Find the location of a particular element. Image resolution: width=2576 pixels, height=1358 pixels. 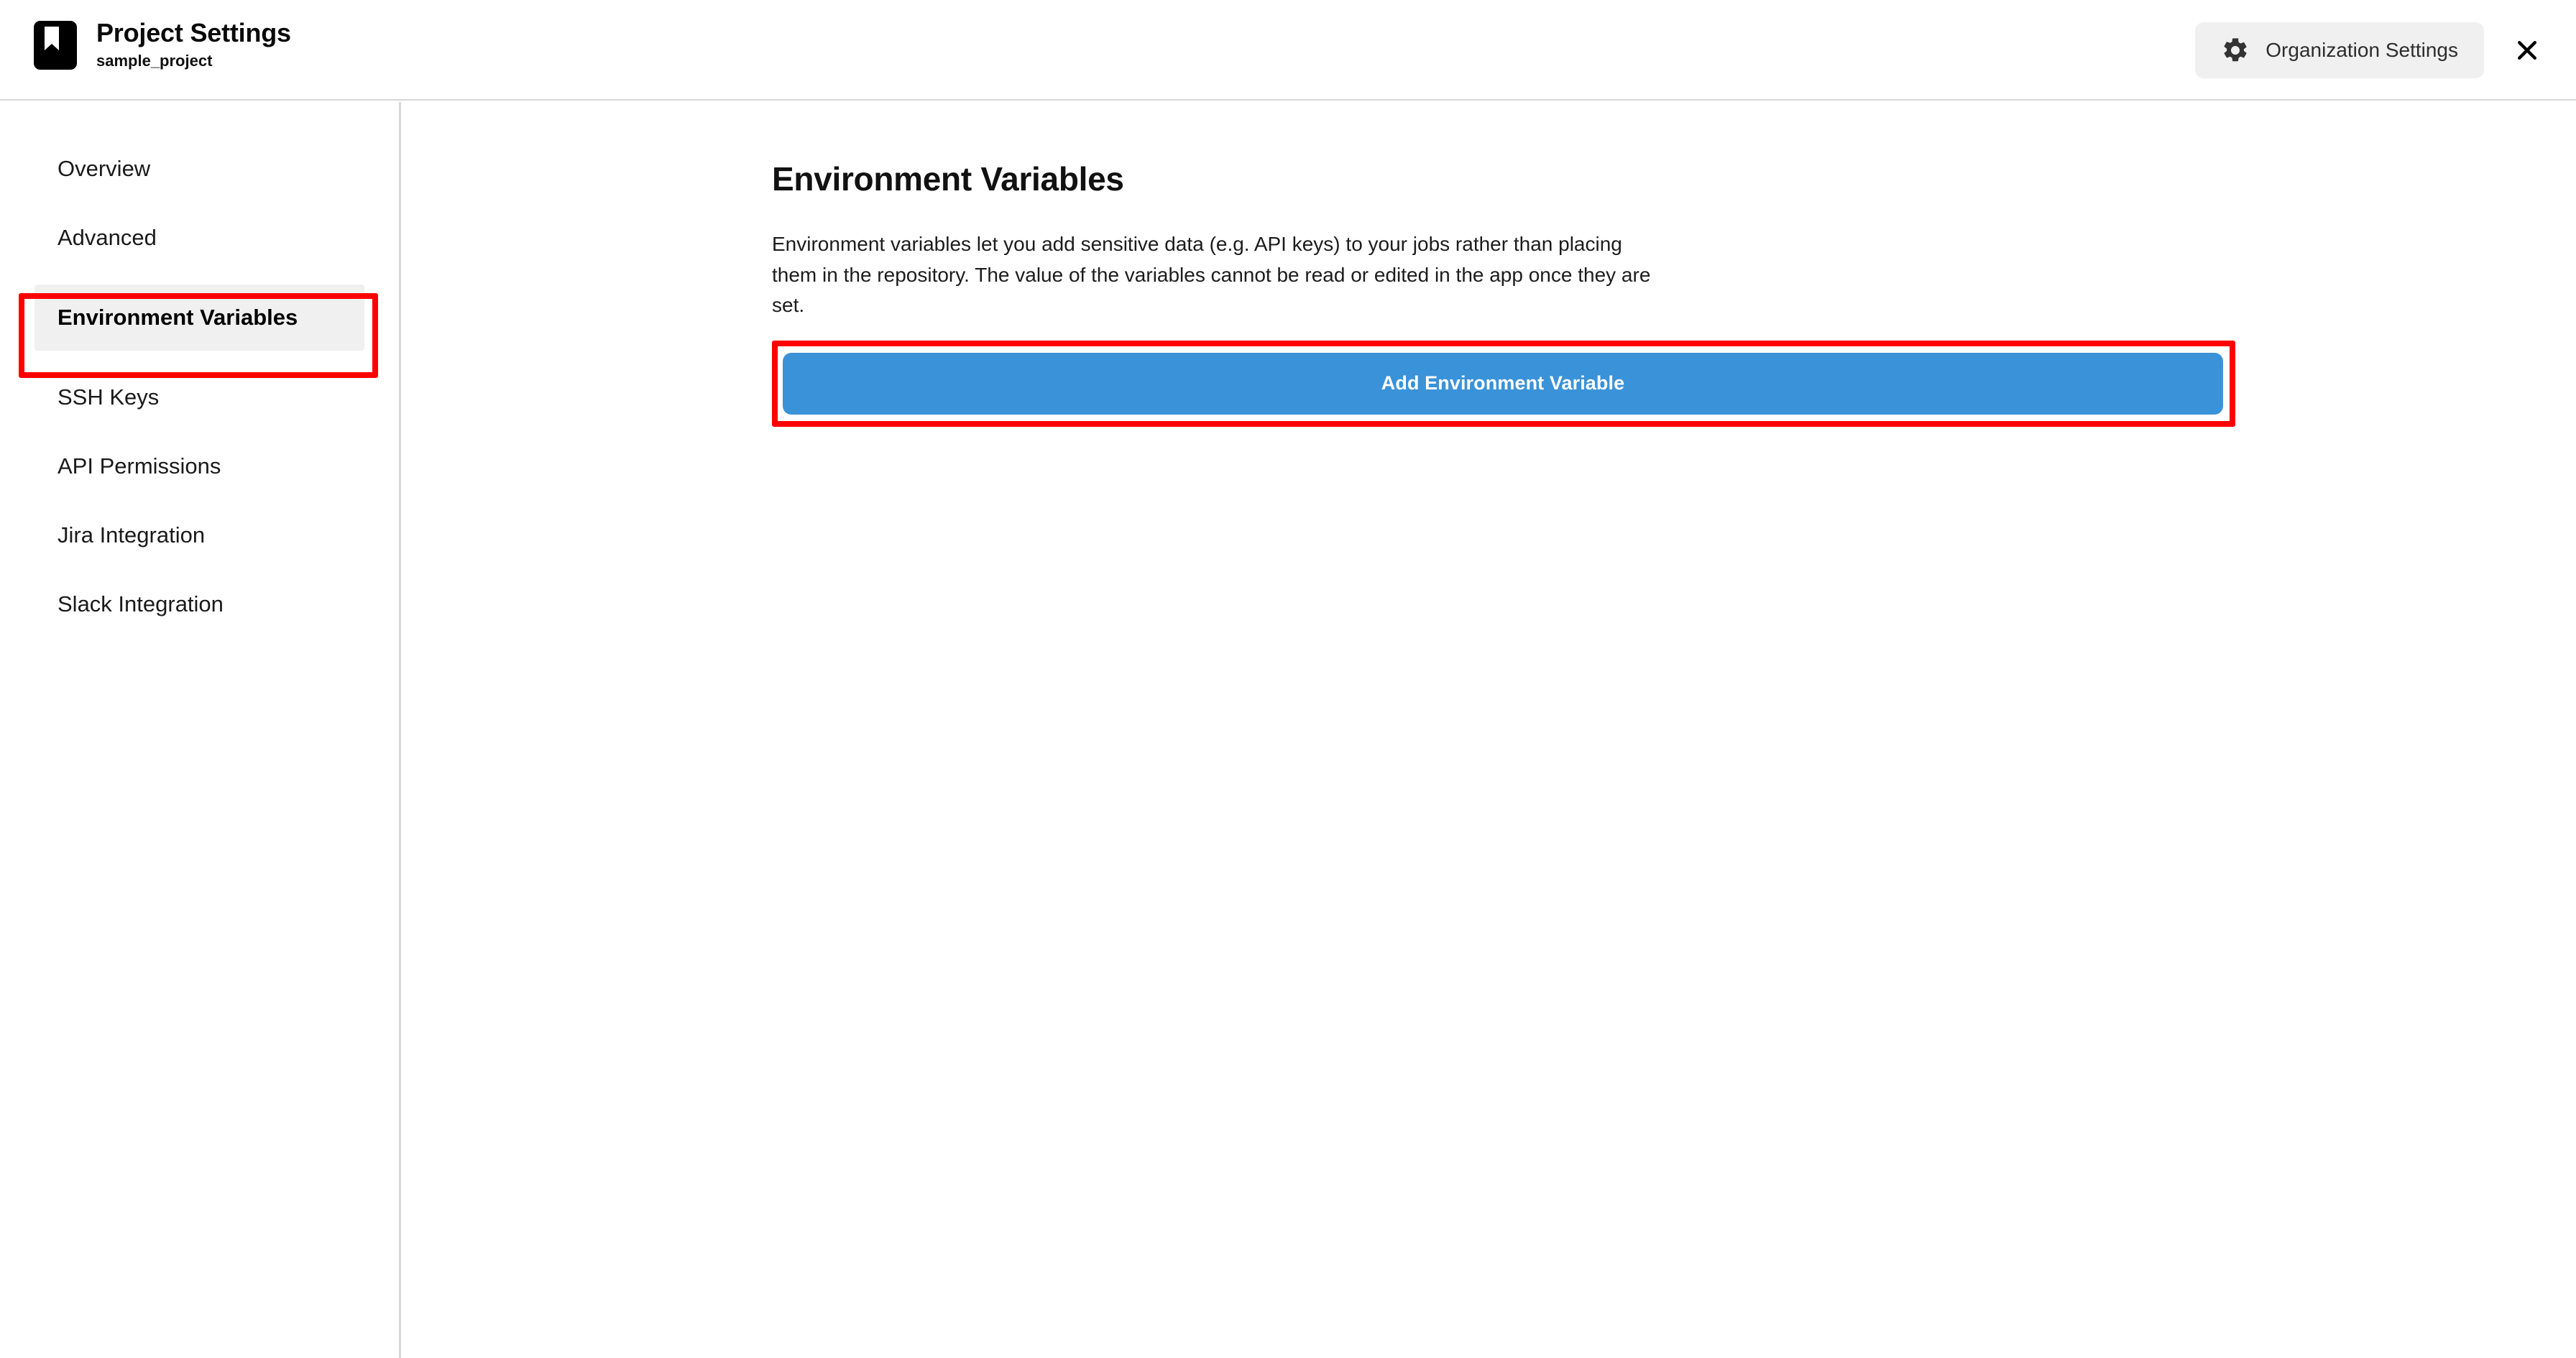

brand: Project Settings sample_project is located at coordinates (162, 44).